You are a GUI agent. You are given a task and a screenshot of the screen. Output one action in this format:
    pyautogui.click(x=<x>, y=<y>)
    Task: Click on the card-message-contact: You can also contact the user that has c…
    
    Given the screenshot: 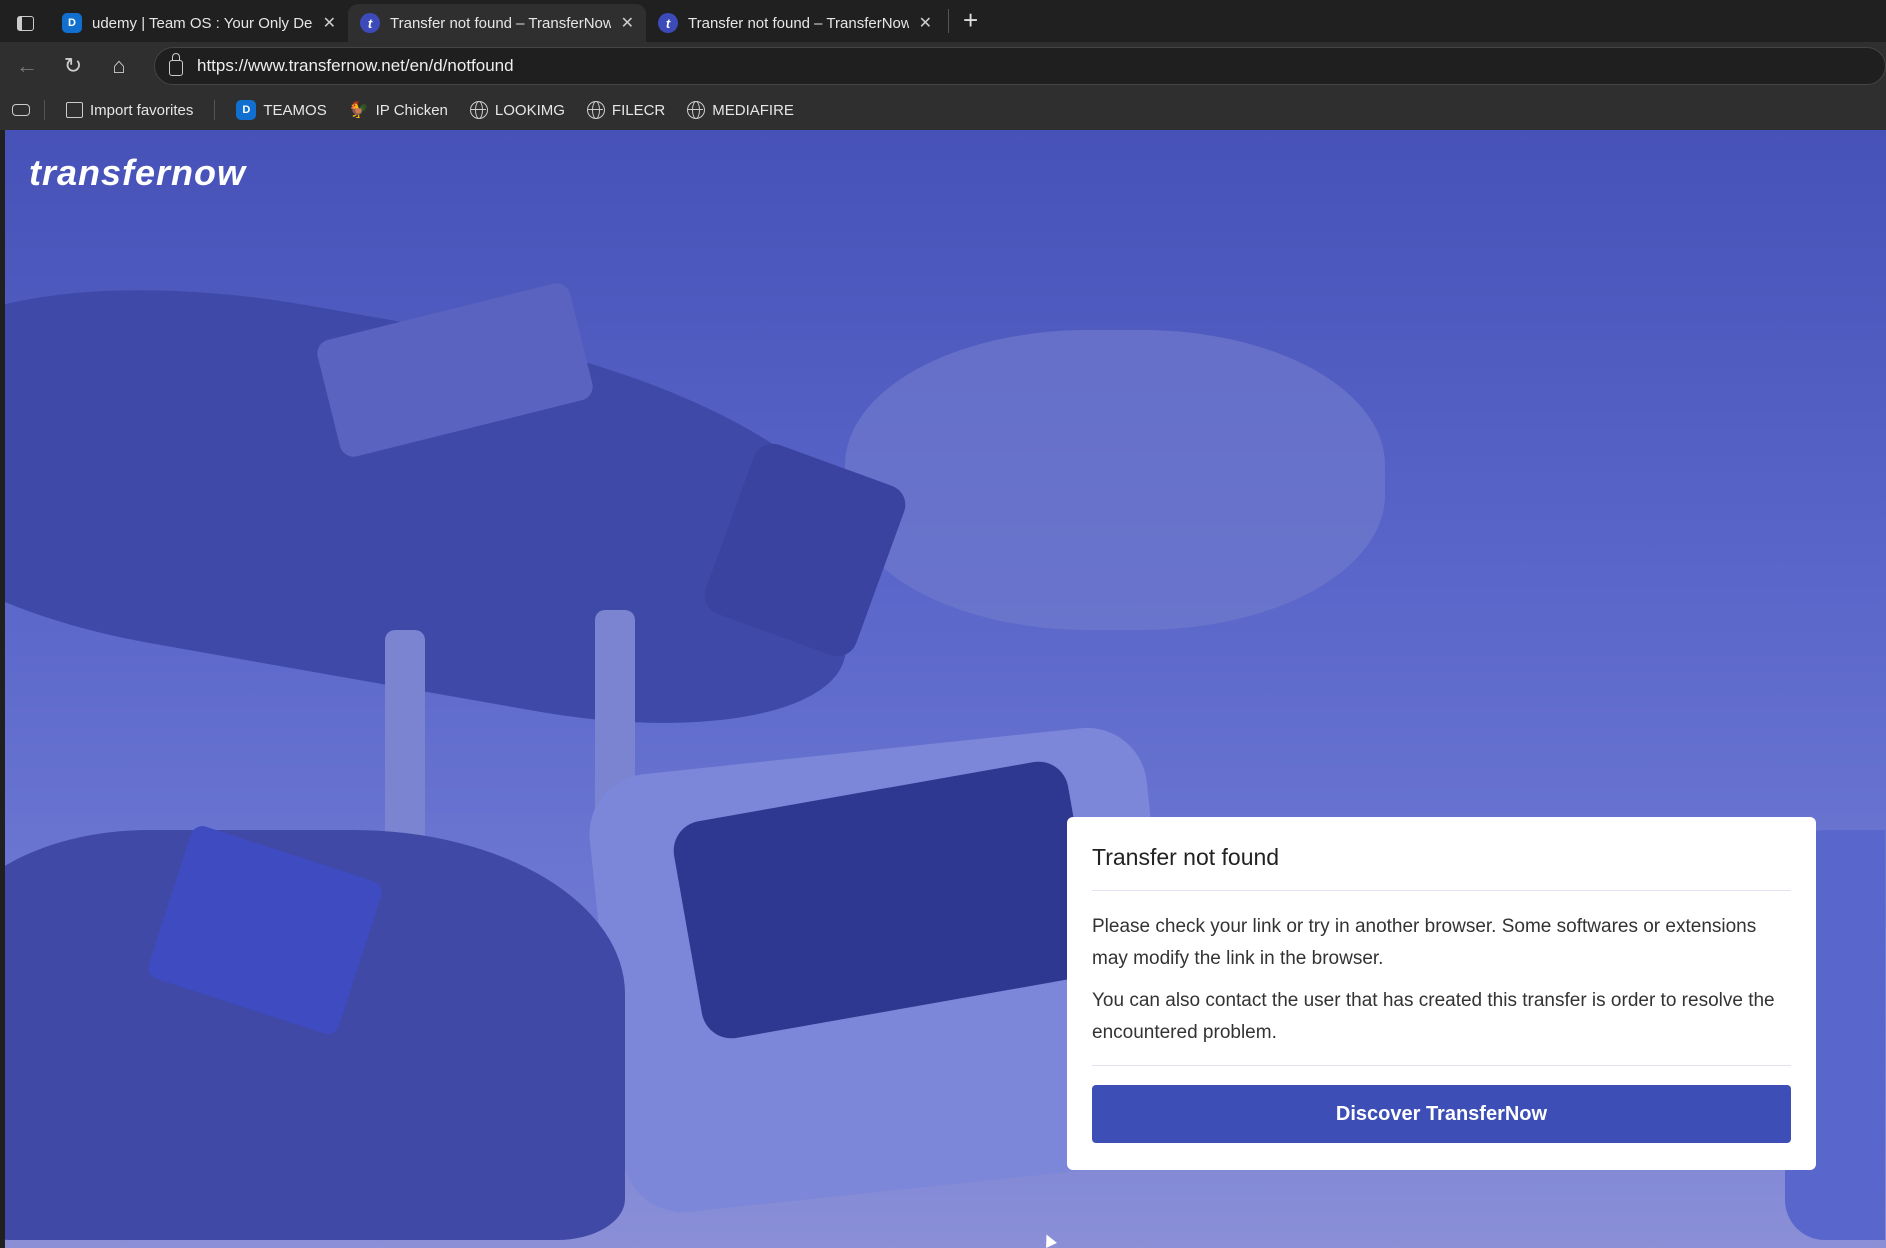 What is the action you would take?
    pyautogui.click(x=1433, y=1016)
    